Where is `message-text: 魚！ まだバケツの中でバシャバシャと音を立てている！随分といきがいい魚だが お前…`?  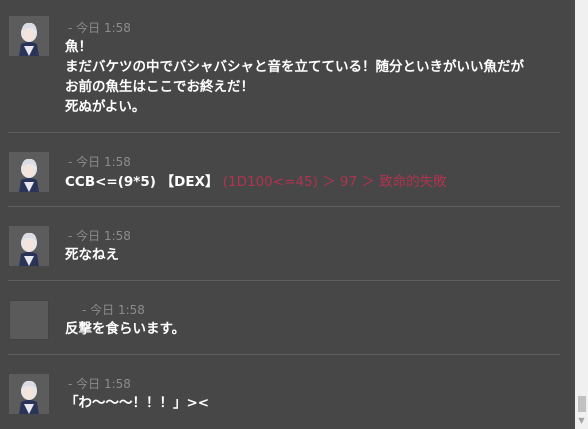
message-text: 魚！ まだバケツの中でバシャバシャと音を立てている！随分といきがいい魚だが お前… is located at coordinates (294, 77).